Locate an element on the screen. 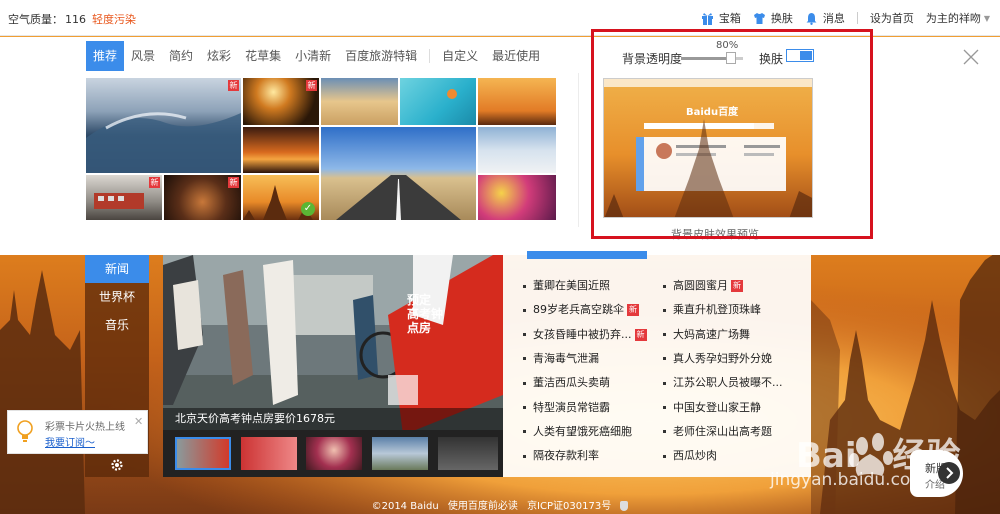  headline-item: 西瓜炒肉 is located at coordinates (690, 455).